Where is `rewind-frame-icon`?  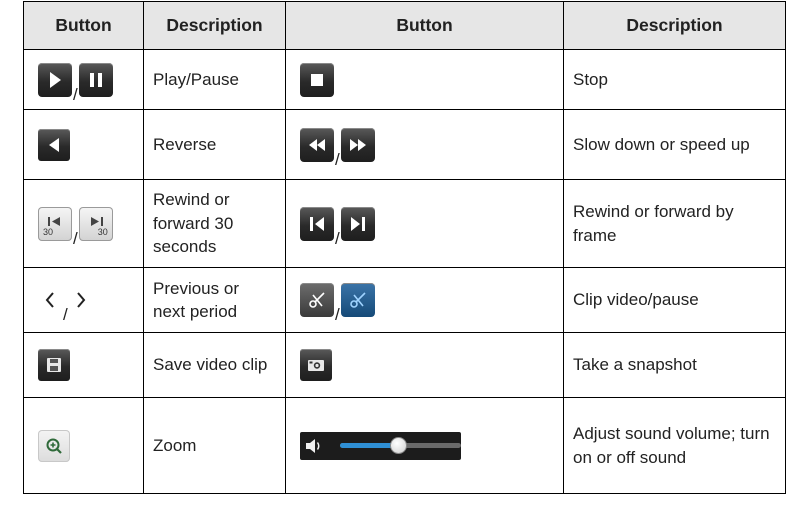 rewind-frame-icon is located at coordinates (317, 223).